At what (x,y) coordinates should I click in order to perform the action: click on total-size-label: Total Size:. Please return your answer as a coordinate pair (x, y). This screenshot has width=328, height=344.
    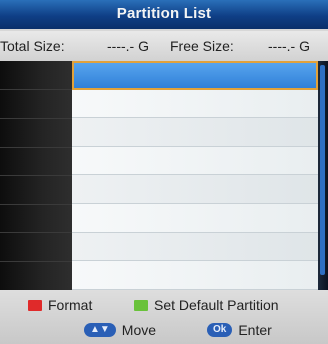
    Looking at the image, I should click on (32, 46).